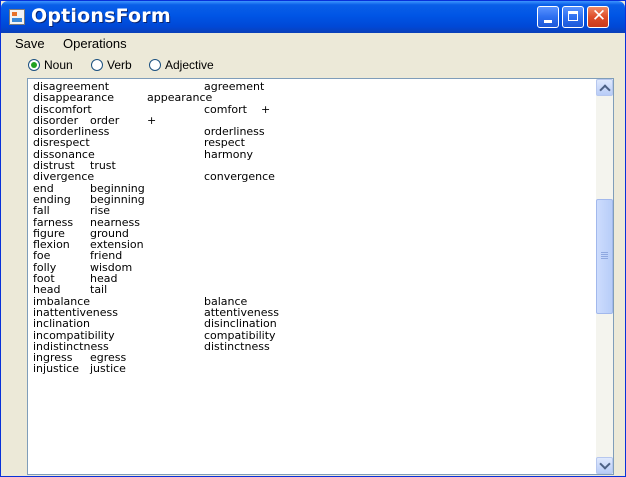 This screenshot has width=626, height=477. Describe the element at coordinates (310, 324) in the screenshot. I see `list-item: inclination disinclination` at that location.